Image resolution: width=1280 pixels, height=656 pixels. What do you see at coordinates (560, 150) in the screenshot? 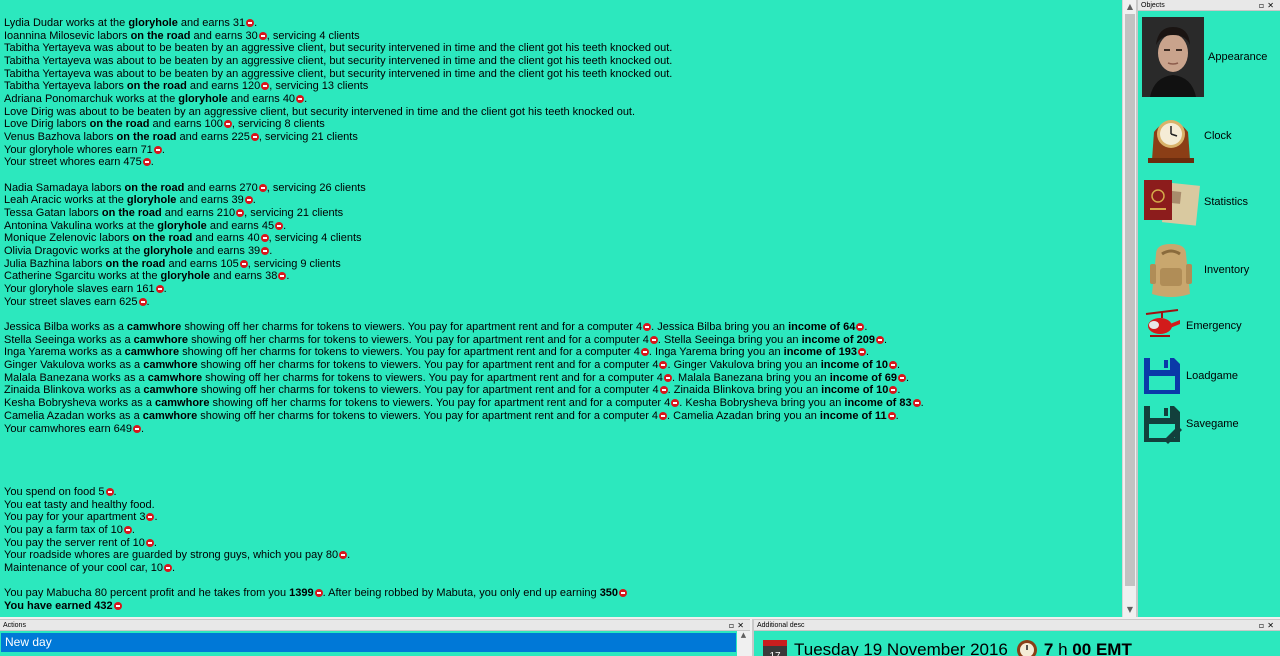
I see `log-line: Your gloryhole whores earn 71.` at bounding box center [560, 150].